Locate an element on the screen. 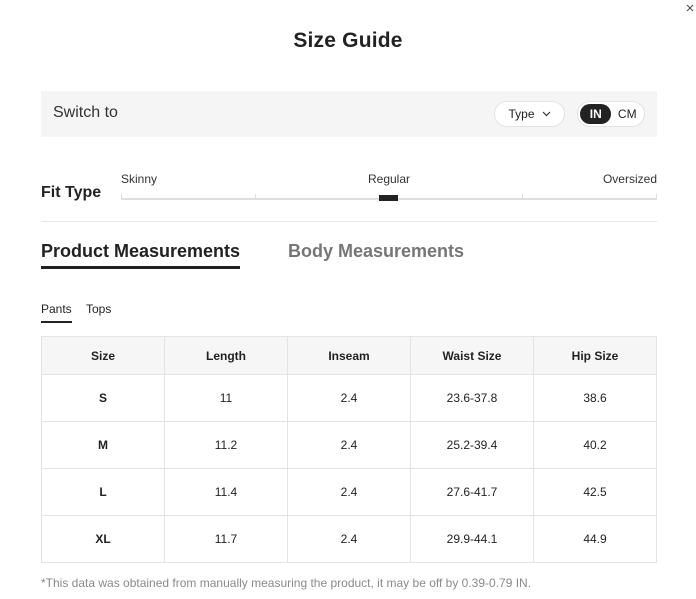 The width and height of the screenshot is (696, 599). fit-option-regular: Regular is located at coordinates (389, 179).